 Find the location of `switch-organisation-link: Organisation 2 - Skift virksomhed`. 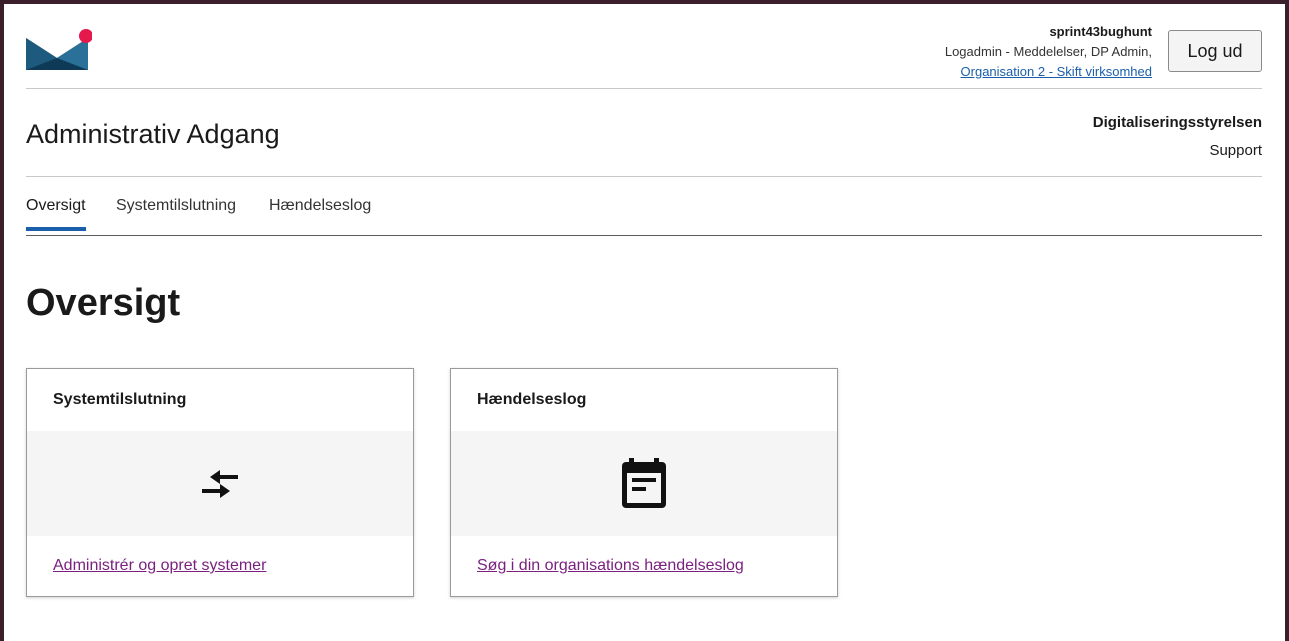

switch-organisation-link: Organisation 2 - Skift virksomhed is located at coordinates (1048, 72).